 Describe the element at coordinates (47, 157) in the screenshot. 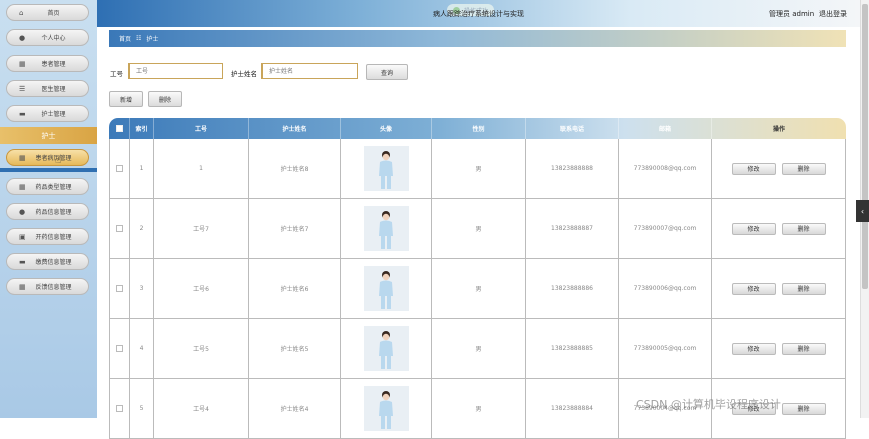

I see `sidebar-item-records: ▦ 患者病历管理` at that location.